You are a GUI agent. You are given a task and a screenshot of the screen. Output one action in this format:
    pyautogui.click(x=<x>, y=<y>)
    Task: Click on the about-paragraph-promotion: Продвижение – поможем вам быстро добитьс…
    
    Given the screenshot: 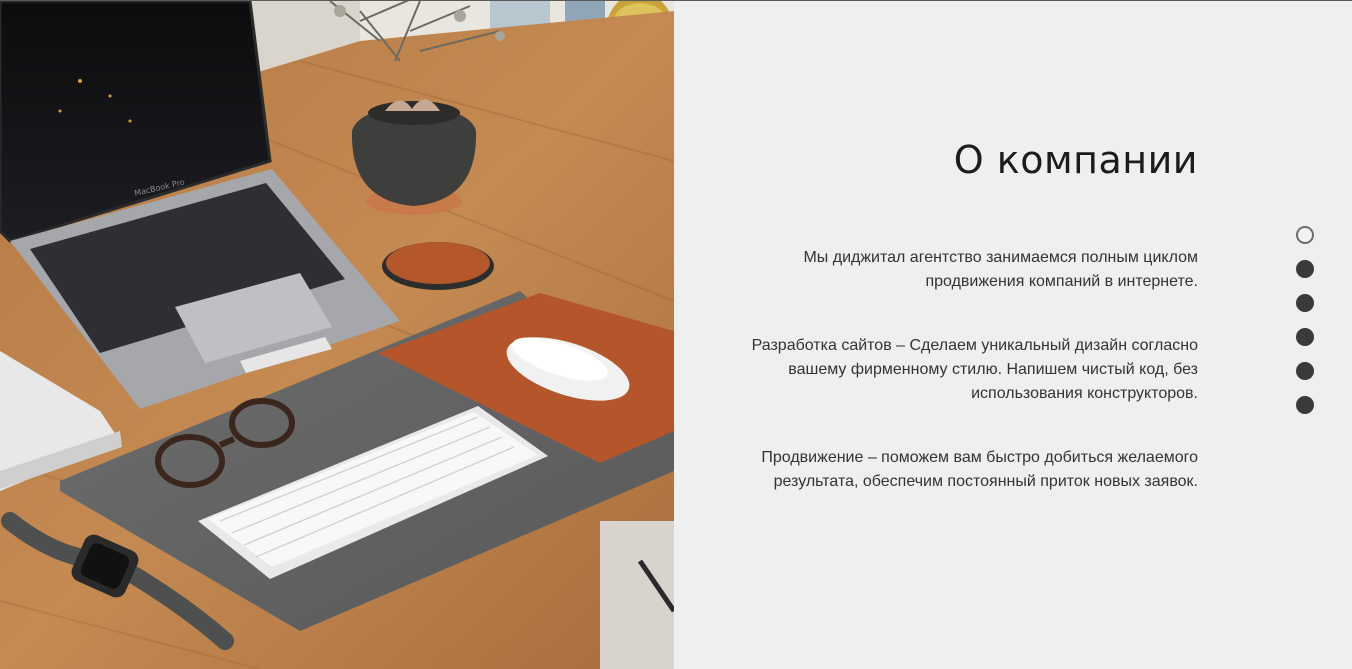 What is the action you would take?
    pyautogui.click(x=979, y=469)
    